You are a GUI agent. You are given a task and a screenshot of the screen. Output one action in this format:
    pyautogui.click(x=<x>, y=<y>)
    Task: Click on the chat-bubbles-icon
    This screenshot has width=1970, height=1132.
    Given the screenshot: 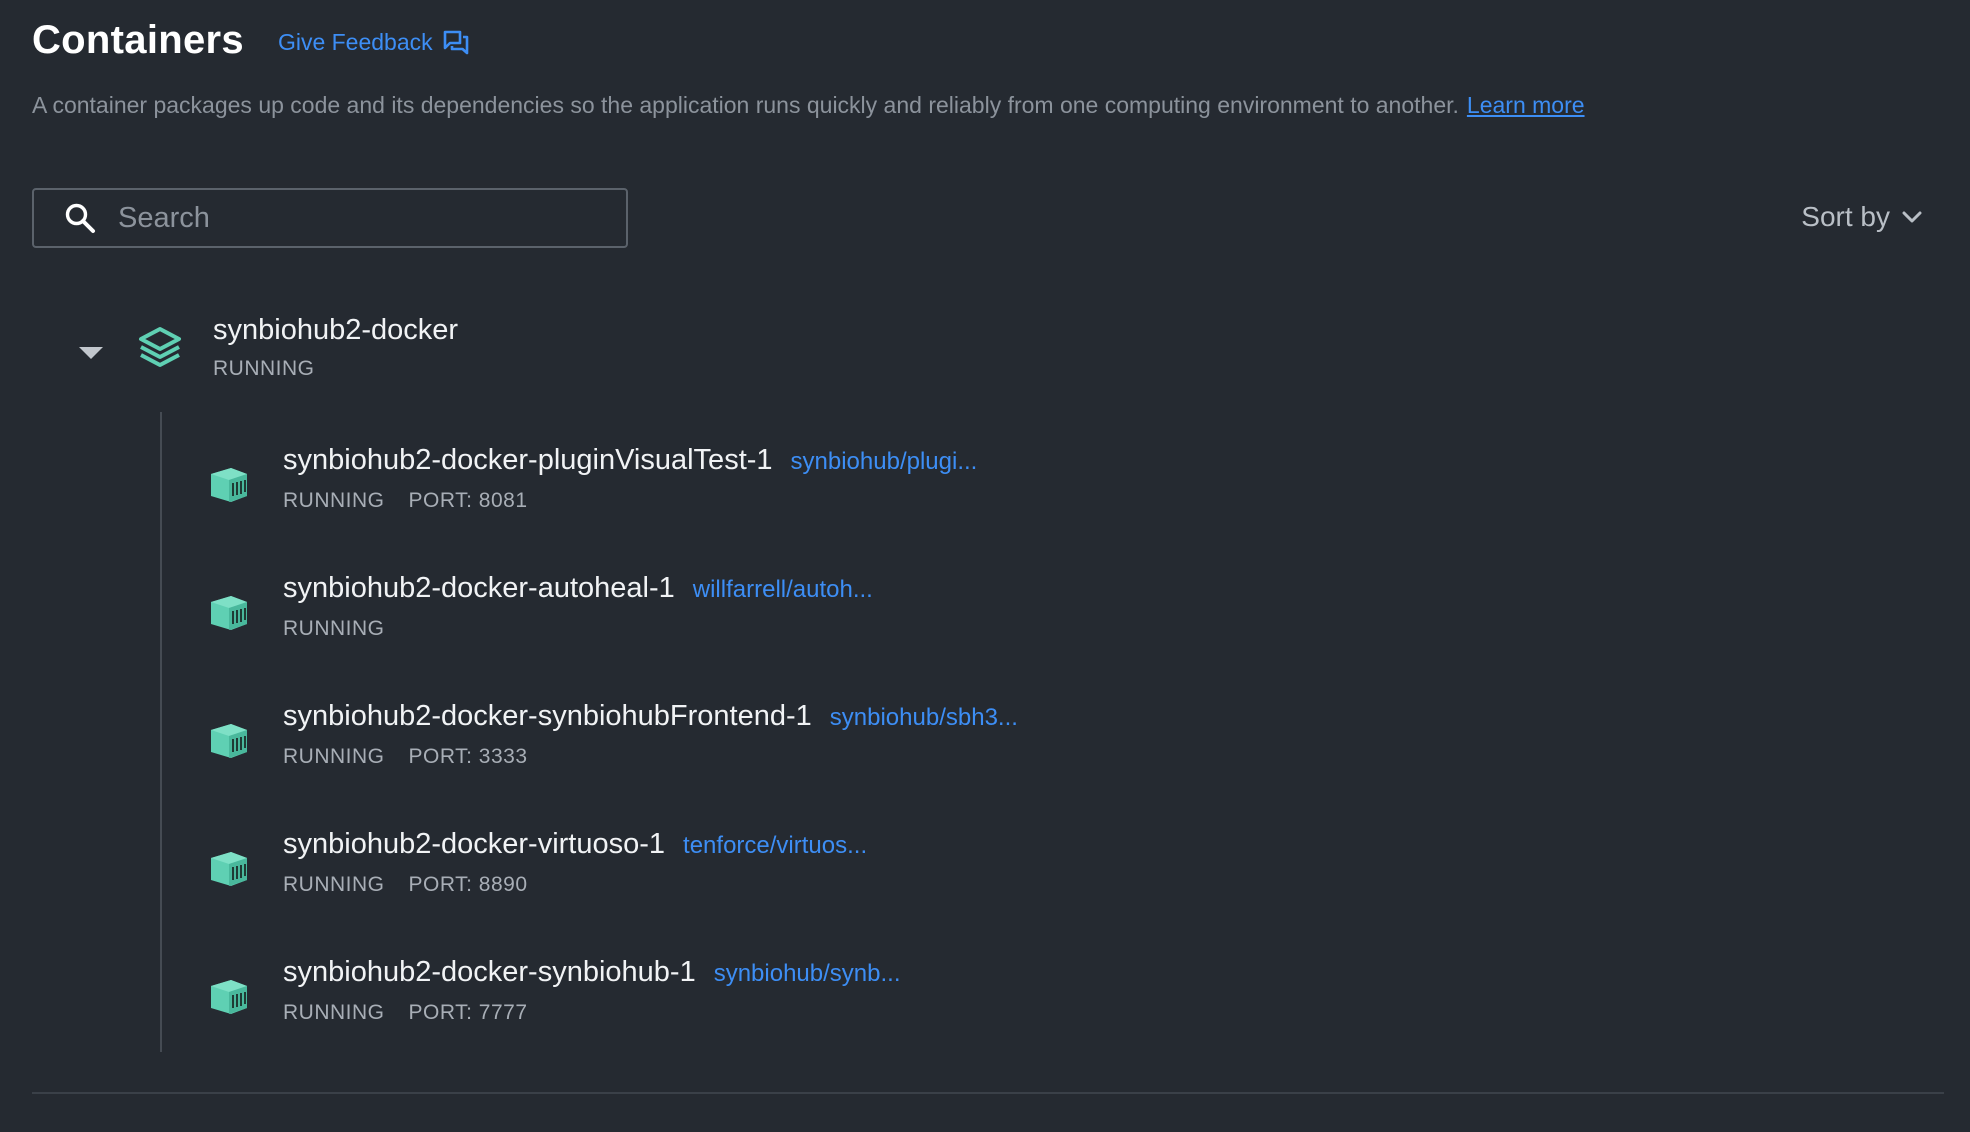 What is the action you would take?
    pyautogui.click(x=455, y=42)
    